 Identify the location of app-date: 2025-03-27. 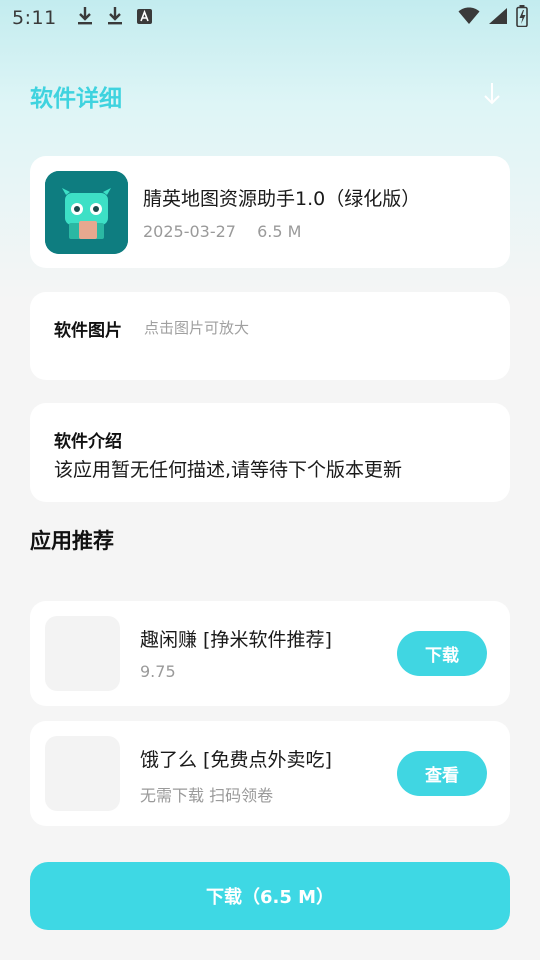
(189, 231).